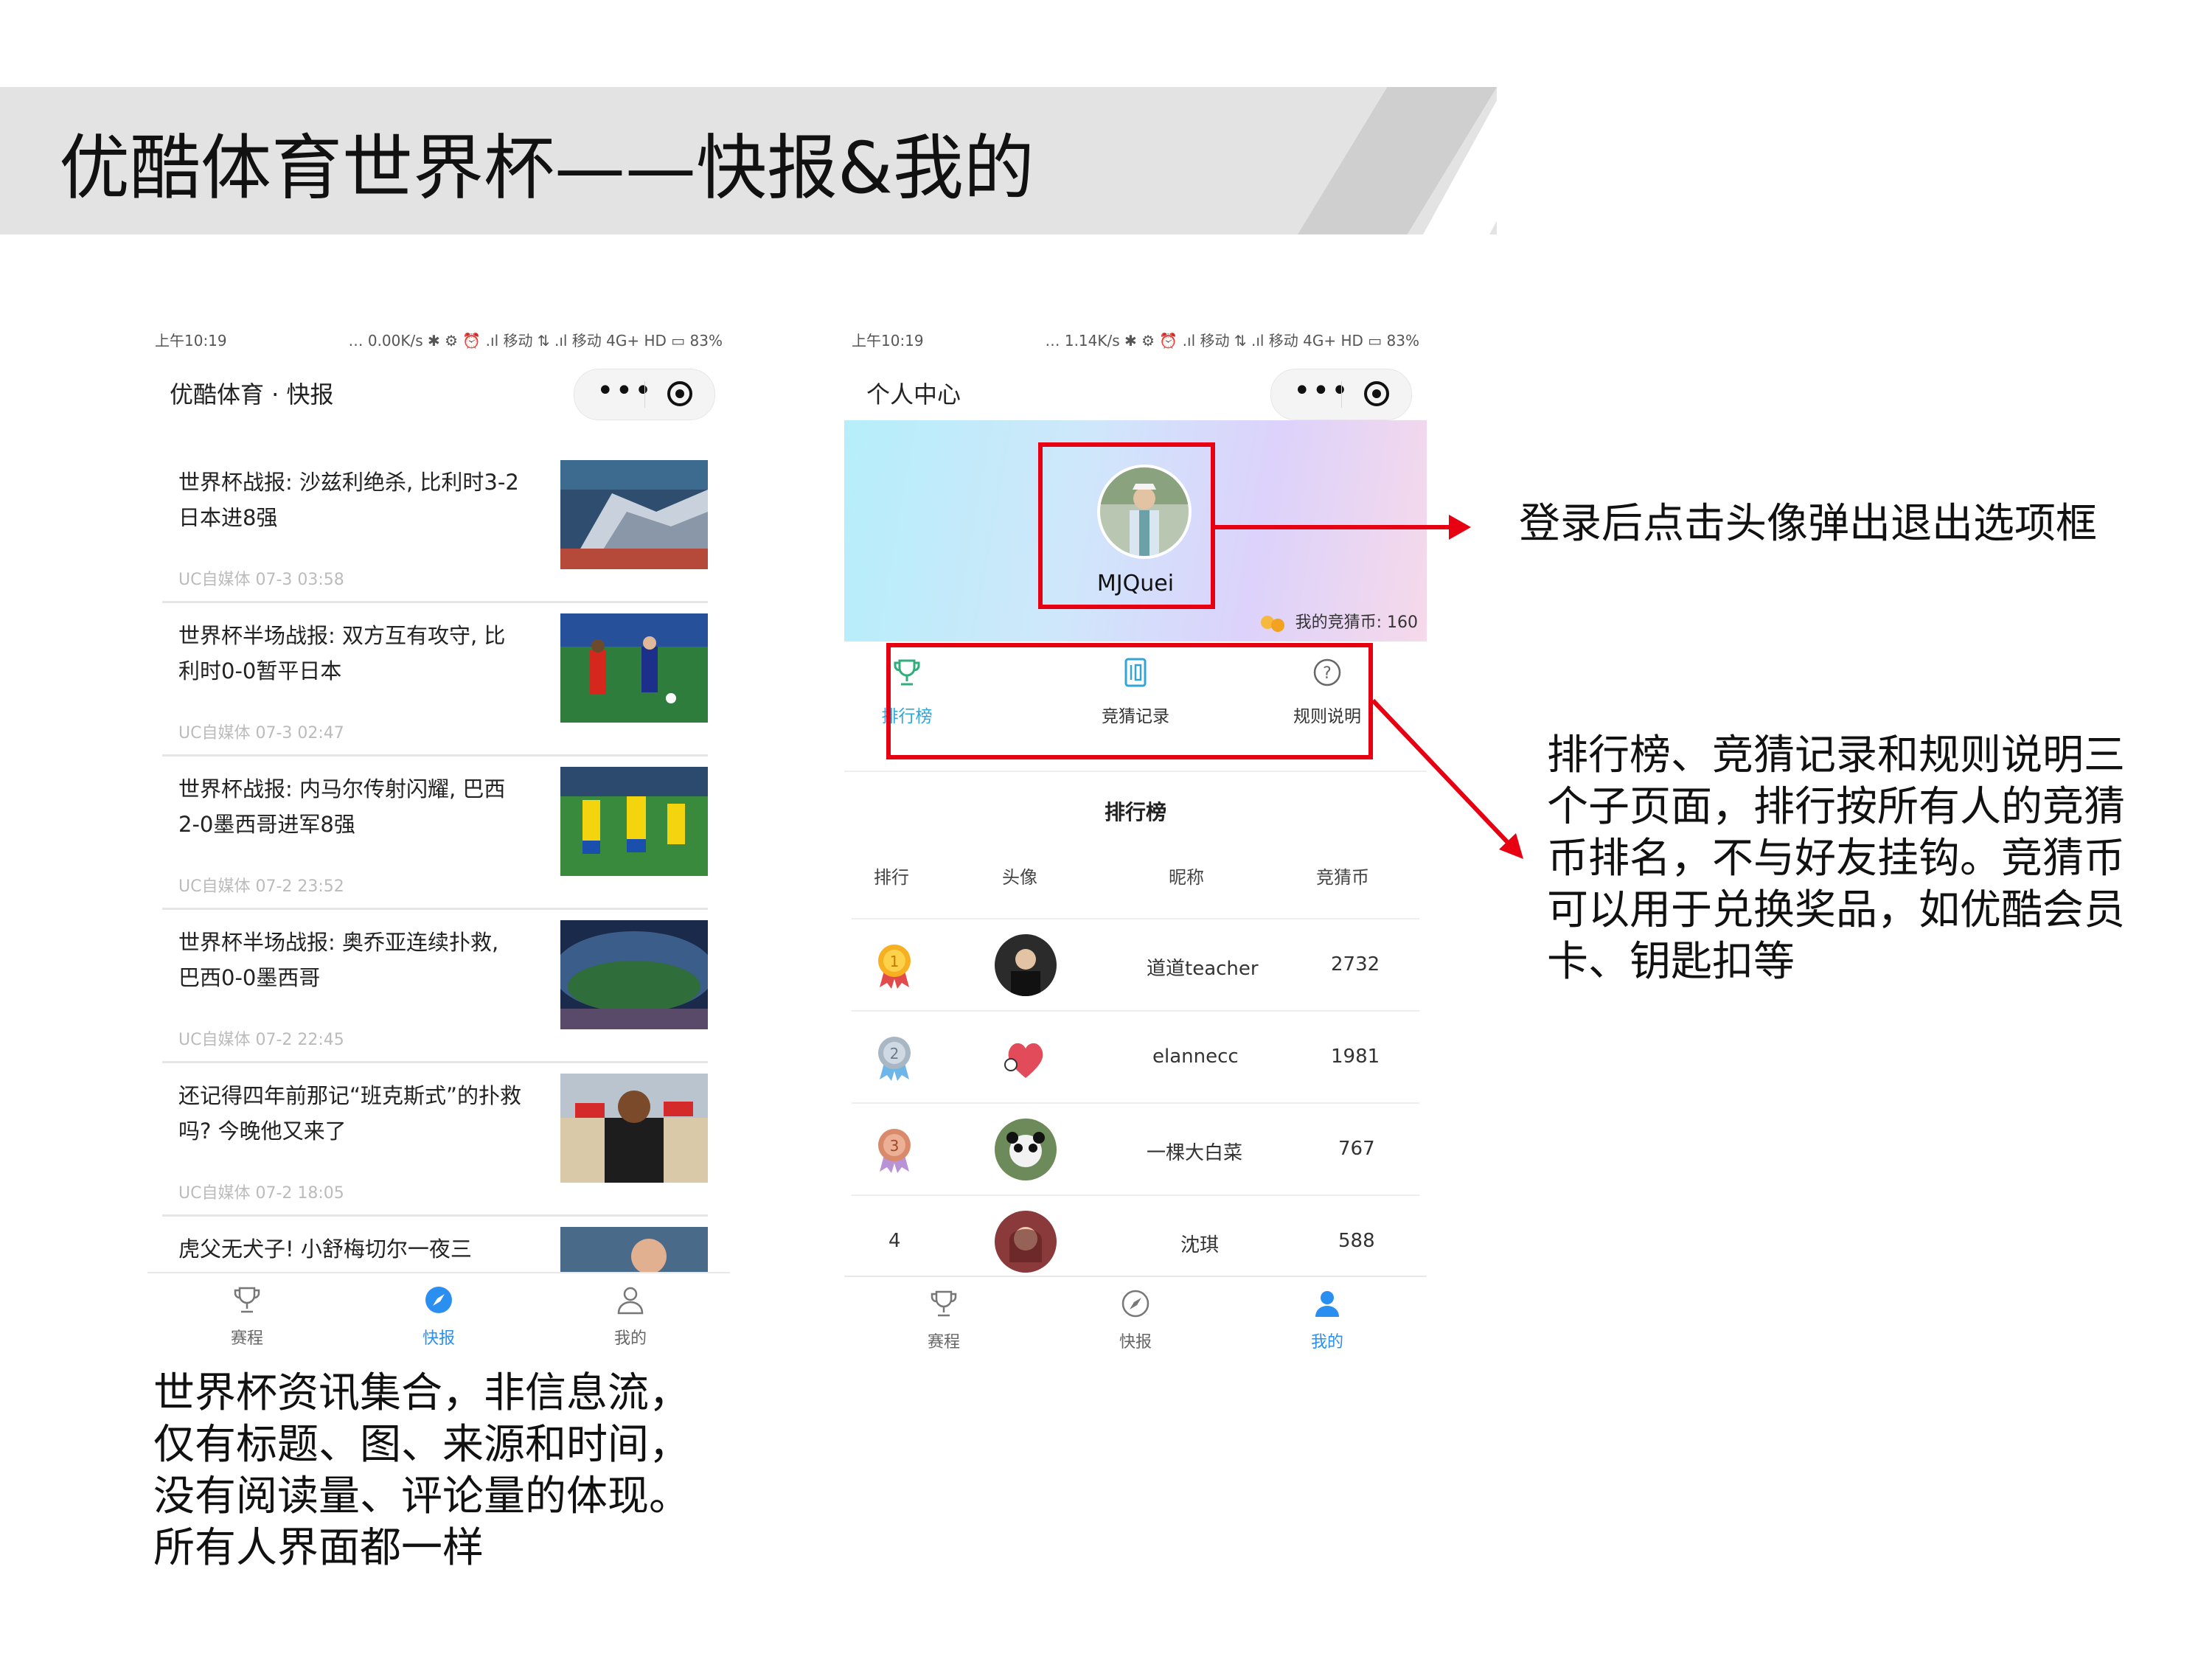  What do you see at coordinates (1442, 773) in the screenshot?
I see `arrow-to-ranking-note` at bounding box center [1442, 773].